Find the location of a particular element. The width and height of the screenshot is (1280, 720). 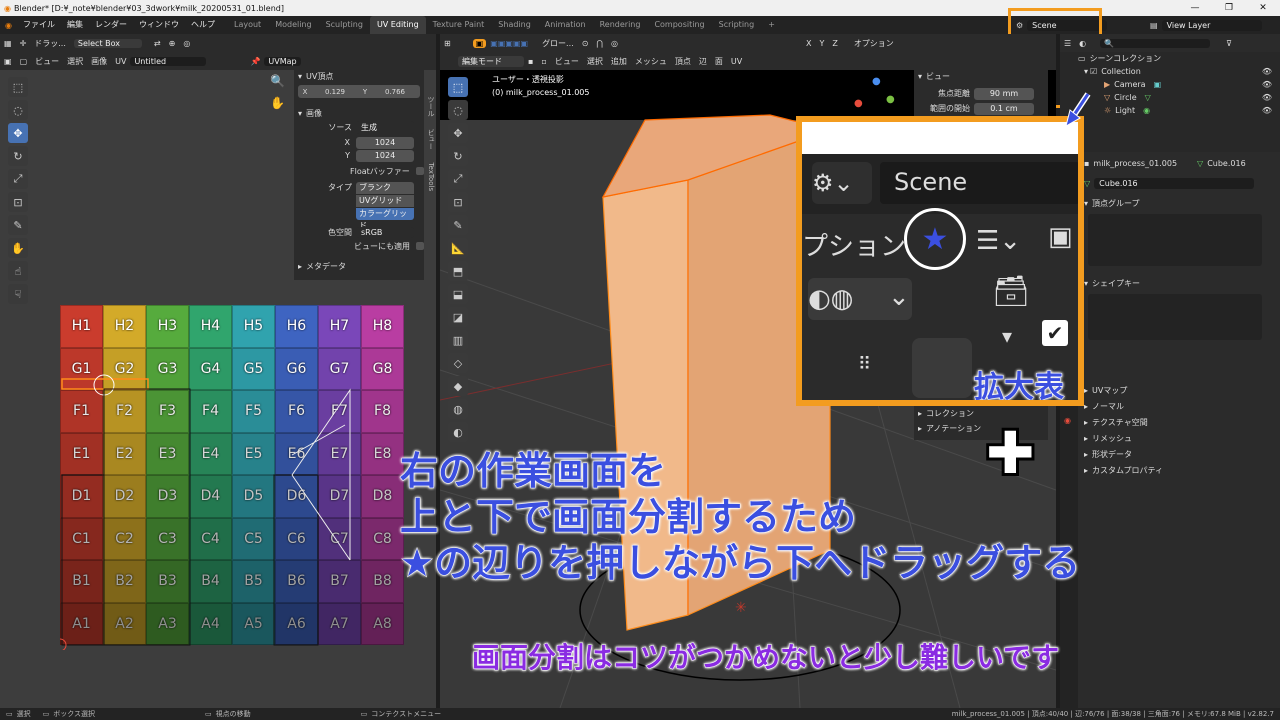

vp-menu-vertex: 頂点 is located at coordinates (683, 61).